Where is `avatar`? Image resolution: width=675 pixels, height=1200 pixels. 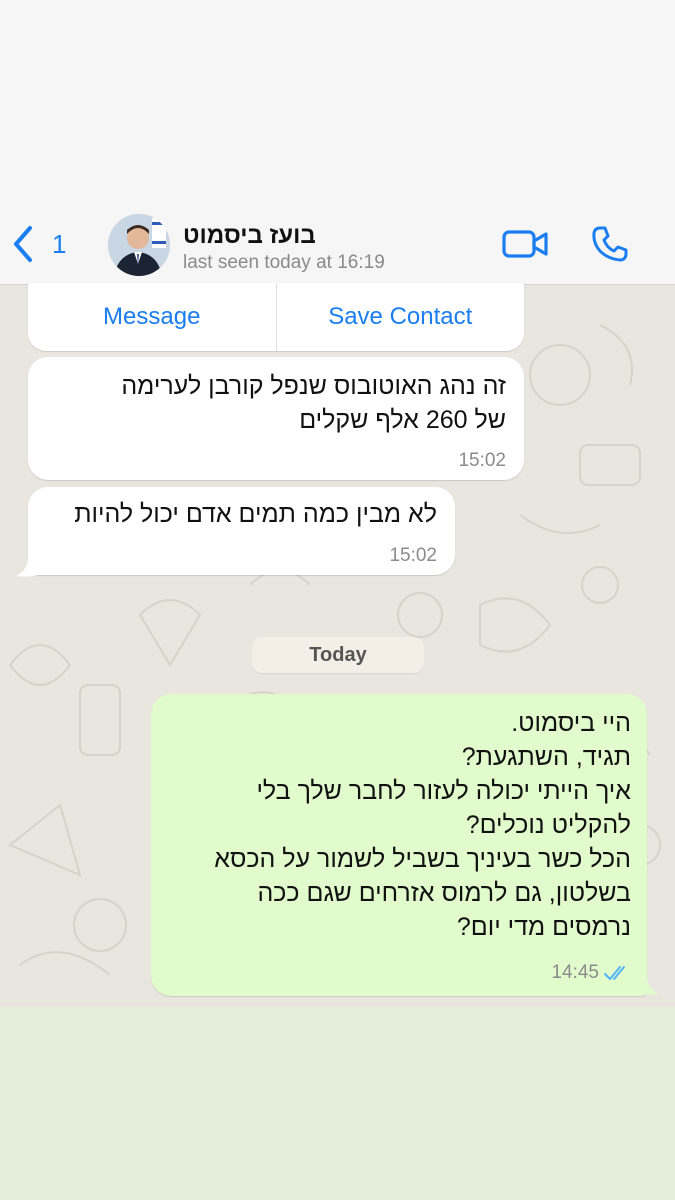
avatar is located at coordinates (139, 245).